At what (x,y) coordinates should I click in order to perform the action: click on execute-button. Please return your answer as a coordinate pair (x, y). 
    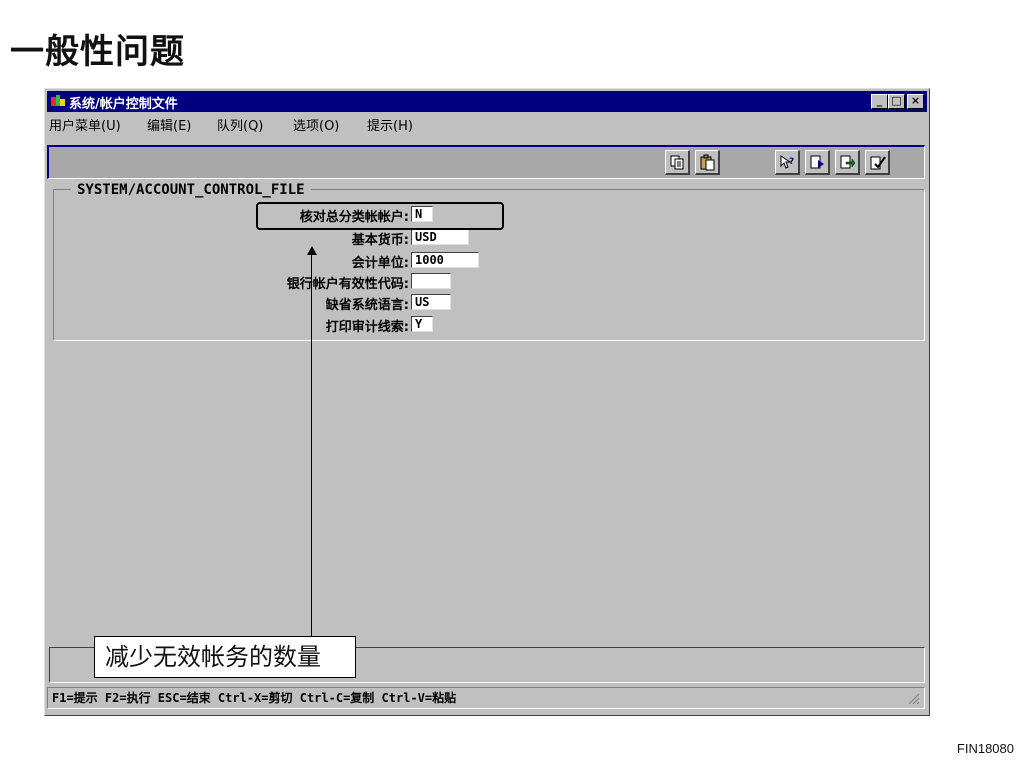
    Looking at the image, I should click on (877, 162).